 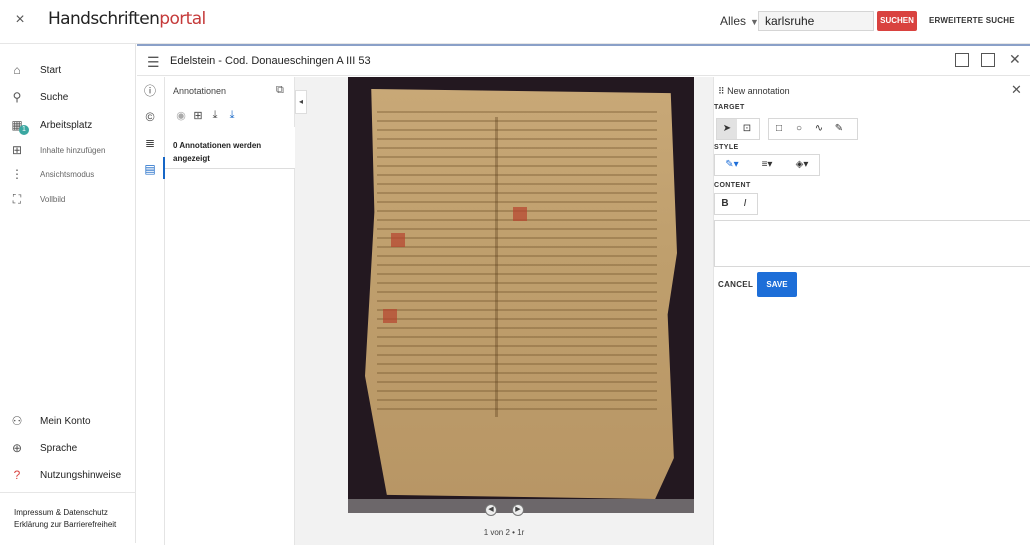 I want to click on box-select-tool-icon: ⊡, so click(x=747, y=129).